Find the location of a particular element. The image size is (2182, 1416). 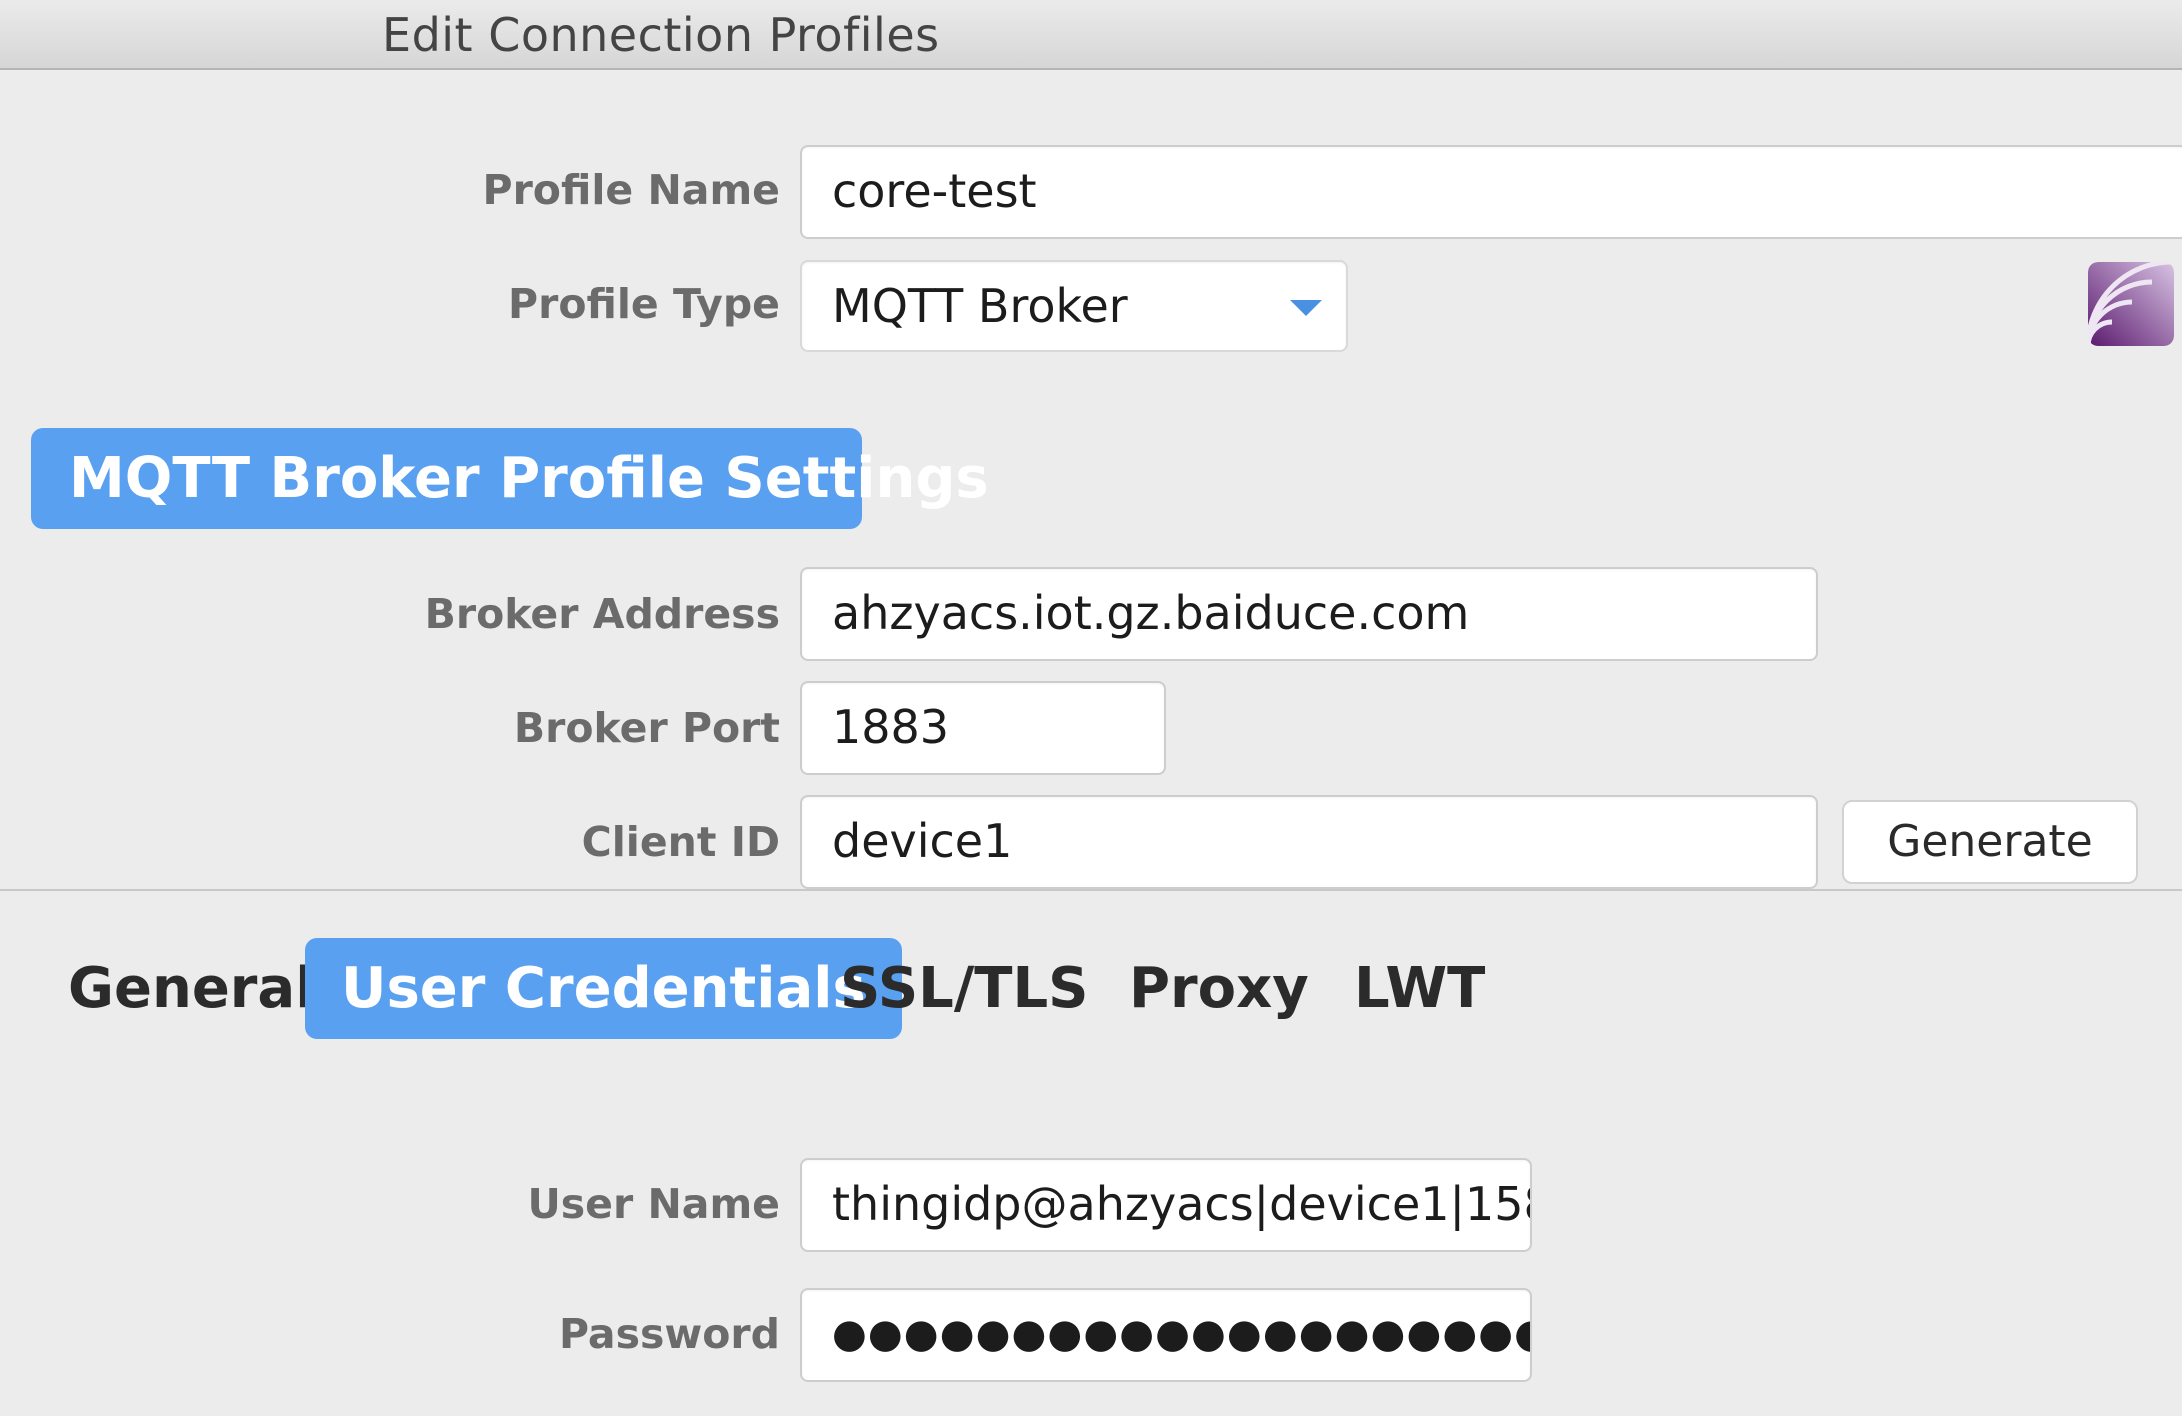

broker-address-input: ahzyacs.iot.gz.baiduce.com is located at coordinates (1309, 614).